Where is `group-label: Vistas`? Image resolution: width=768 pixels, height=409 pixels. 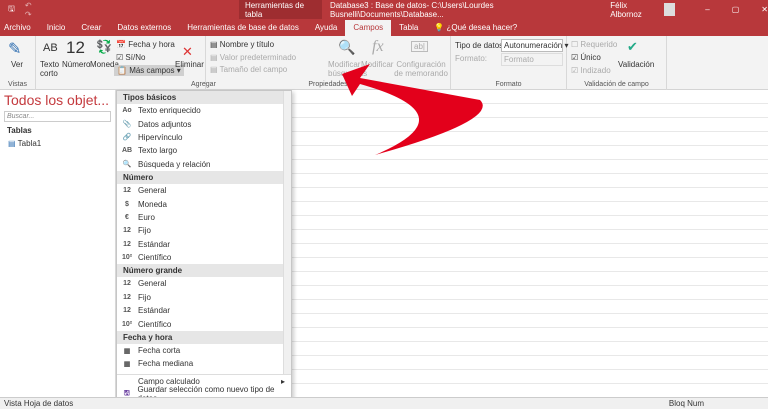
group-label: Vistas is located at coordinates (17, 84).